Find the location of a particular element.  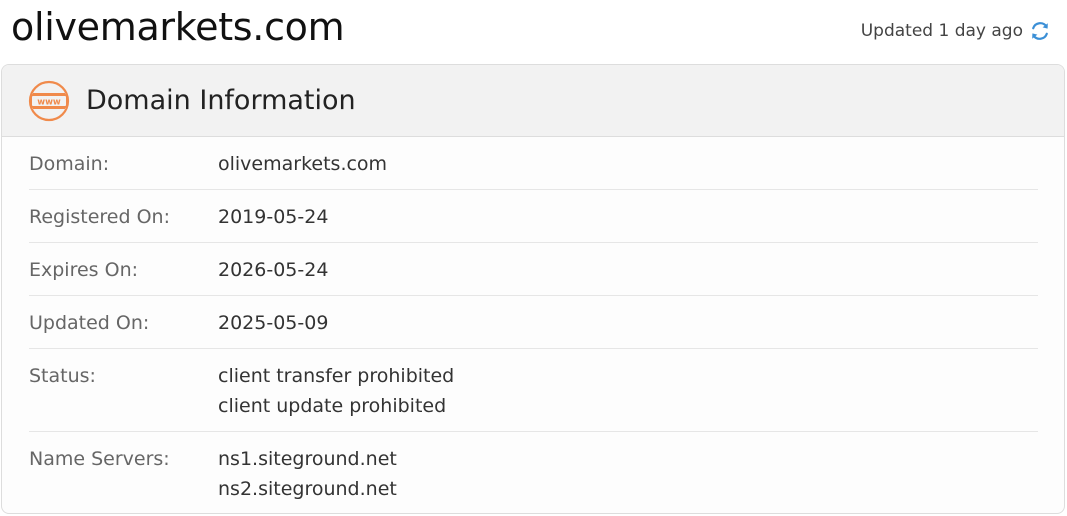

row-updated-on: Updated On: 2025-05-09 is located at coordinates (533, 322).